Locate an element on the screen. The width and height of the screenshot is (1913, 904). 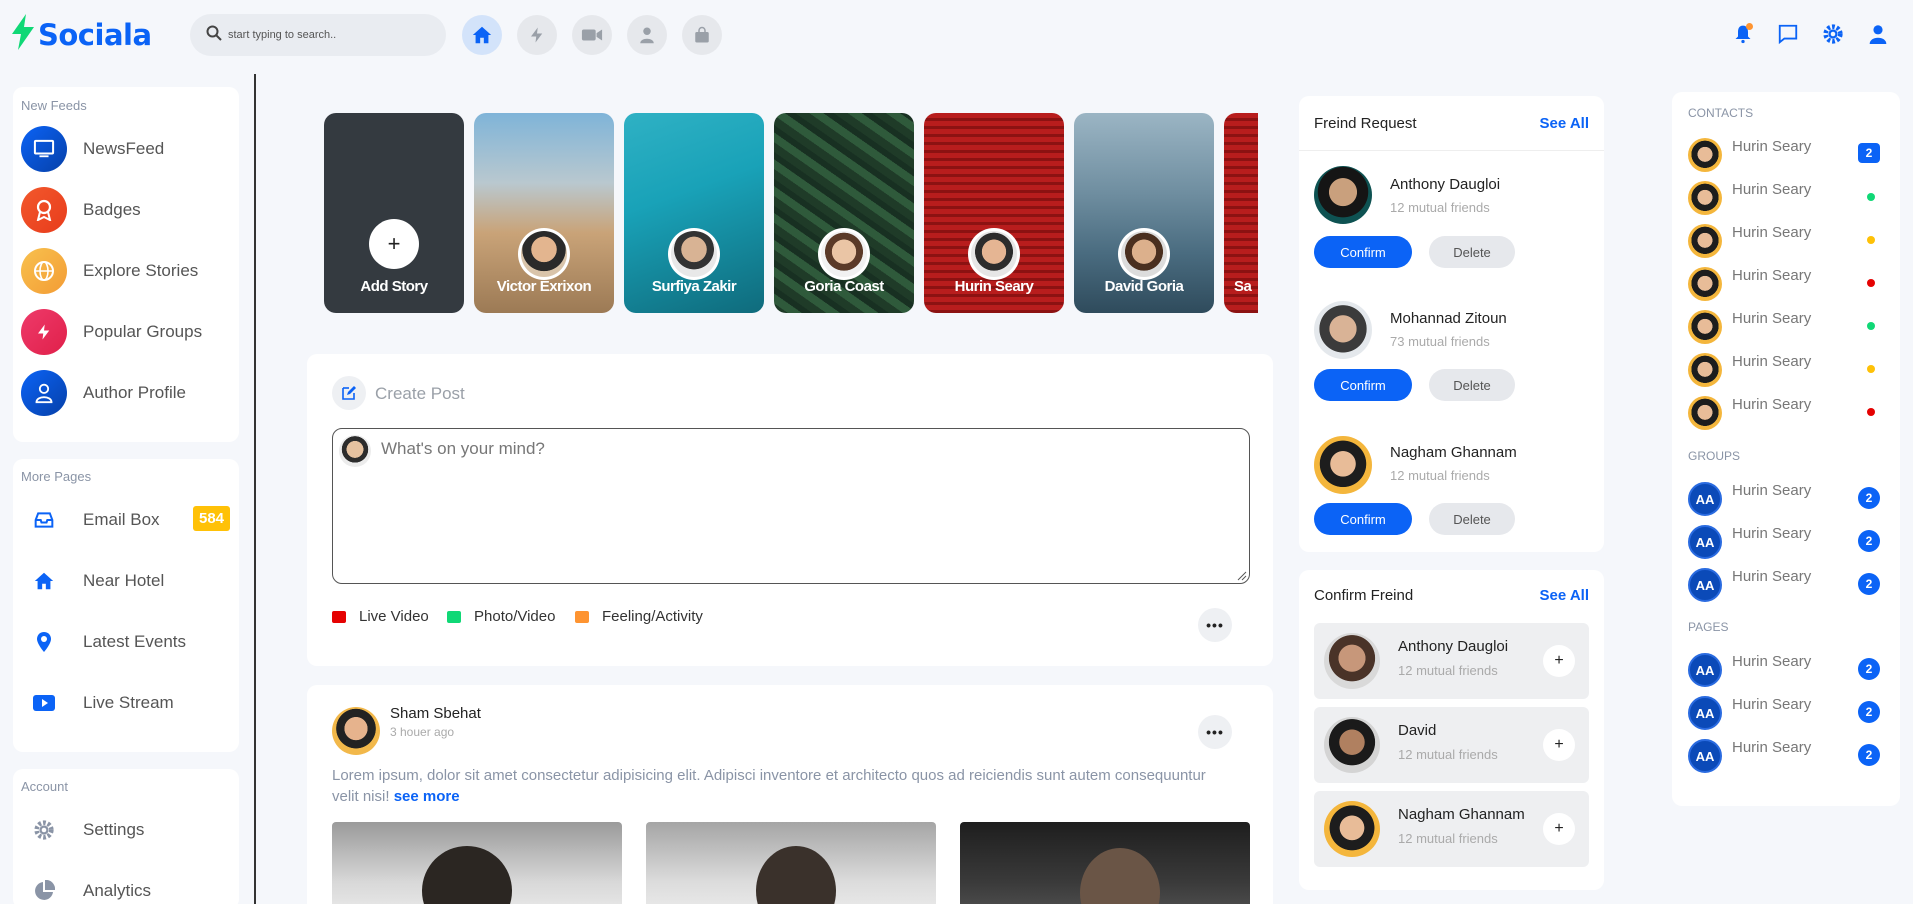
more-options-button: ••• is located at coordinates (1215, 625).